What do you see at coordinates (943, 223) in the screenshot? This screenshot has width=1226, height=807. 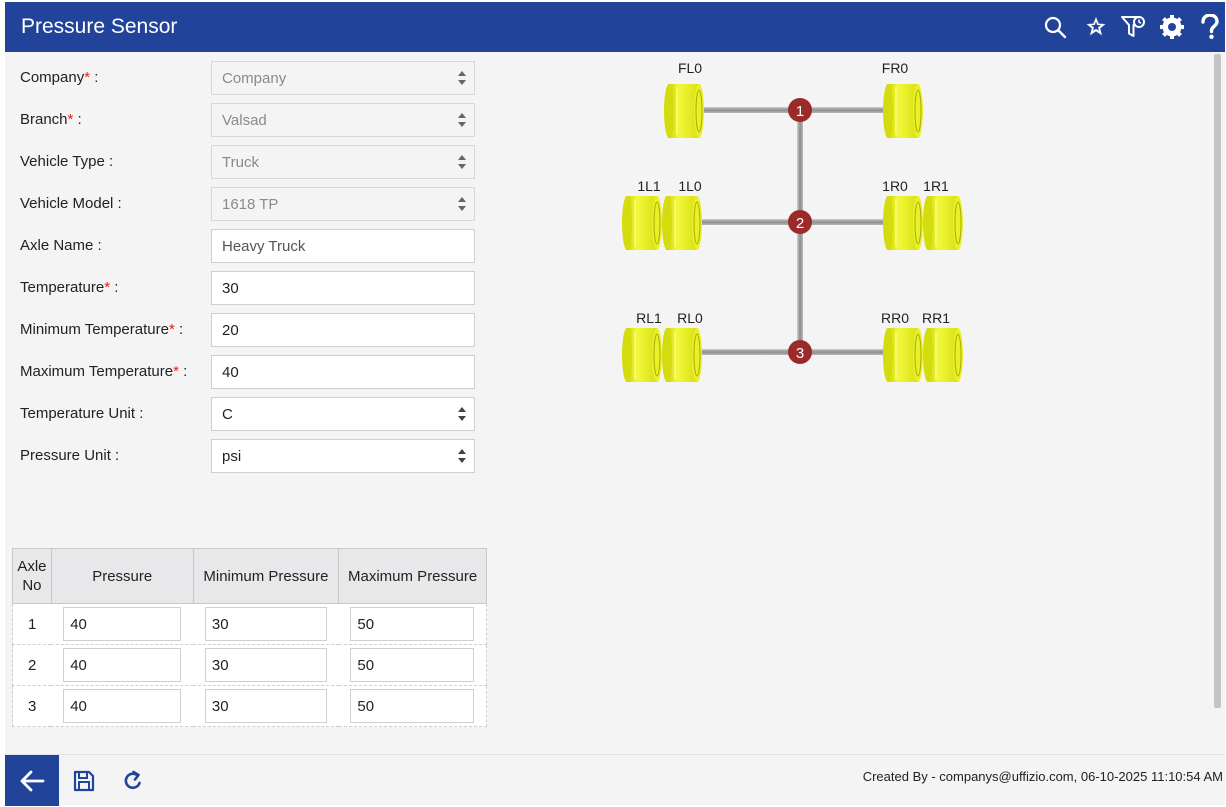 I see `tyre-1R1` at bounding box center [943, 223].